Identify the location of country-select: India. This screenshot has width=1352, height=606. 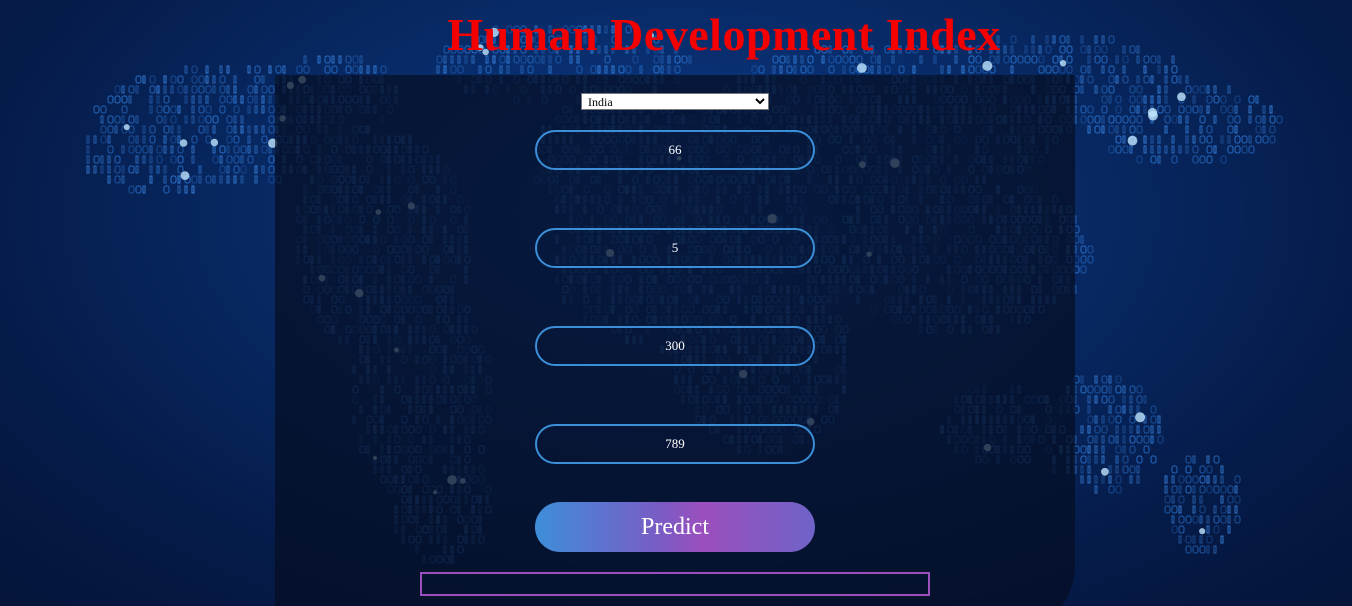
(675, 101).